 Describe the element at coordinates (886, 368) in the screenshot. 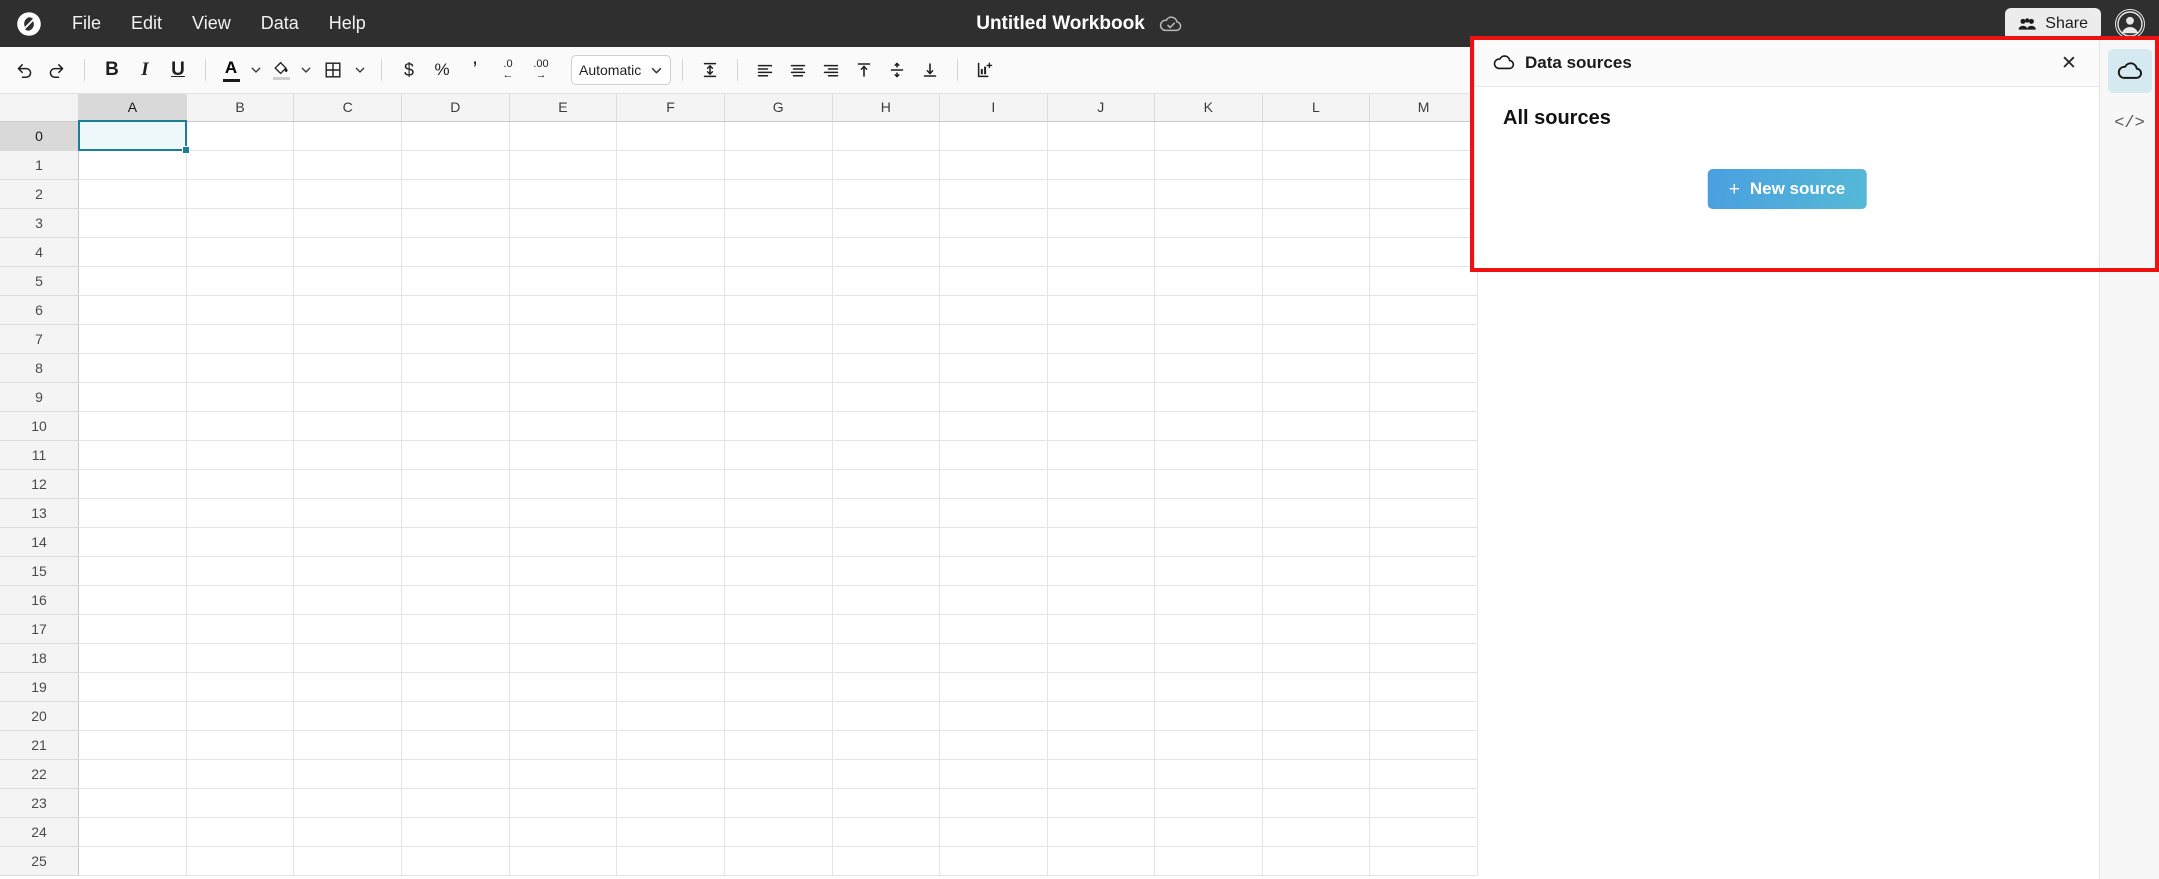

I see `cell-h8` at that location.